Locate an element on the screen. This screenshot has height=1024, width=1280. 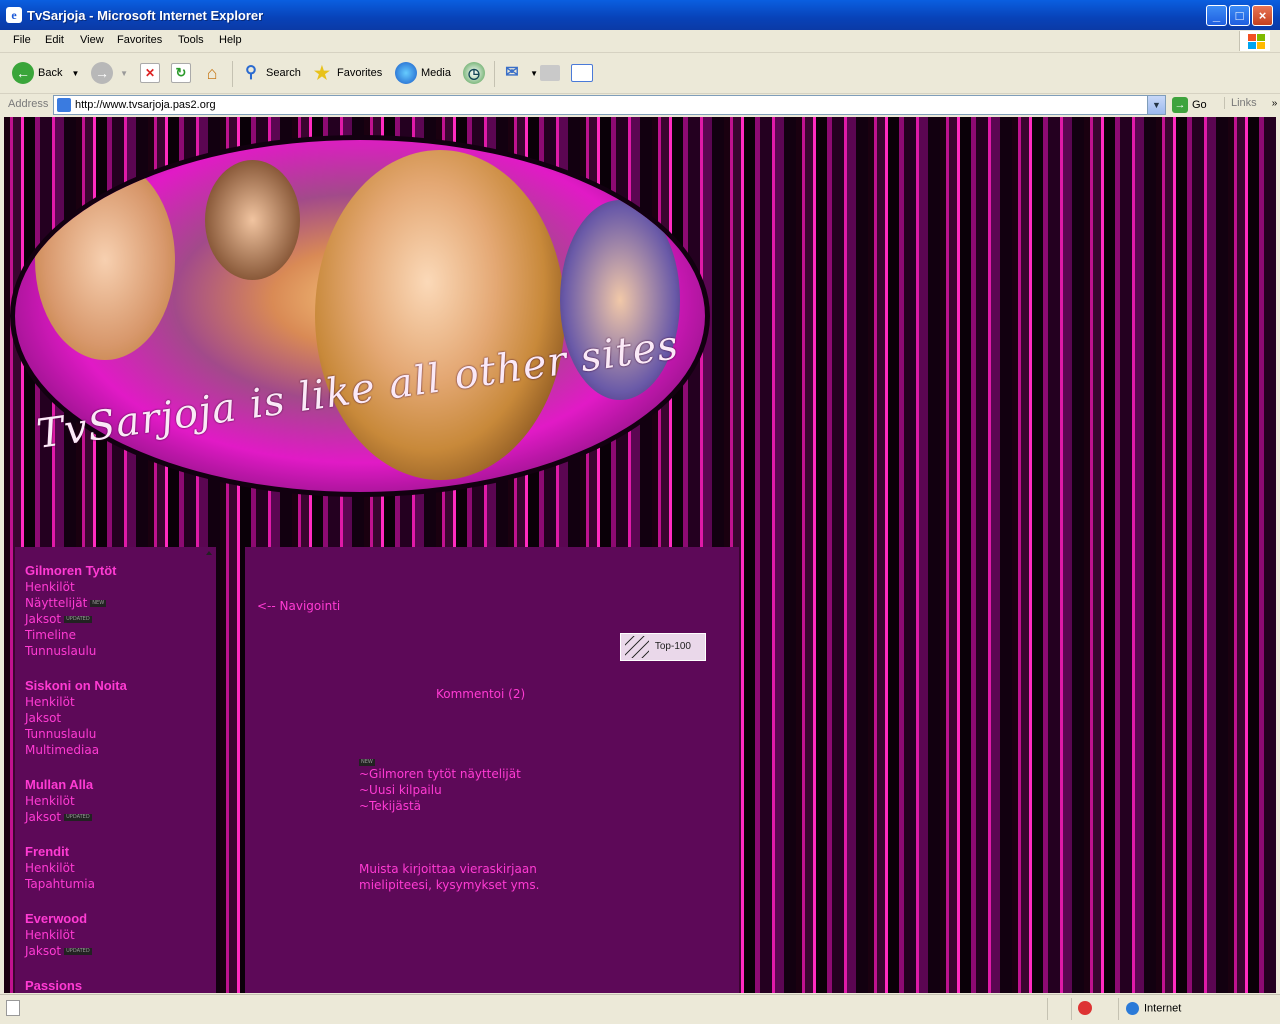
navigation-hint: <-- Navigointi is located at coordinates (299, 606).